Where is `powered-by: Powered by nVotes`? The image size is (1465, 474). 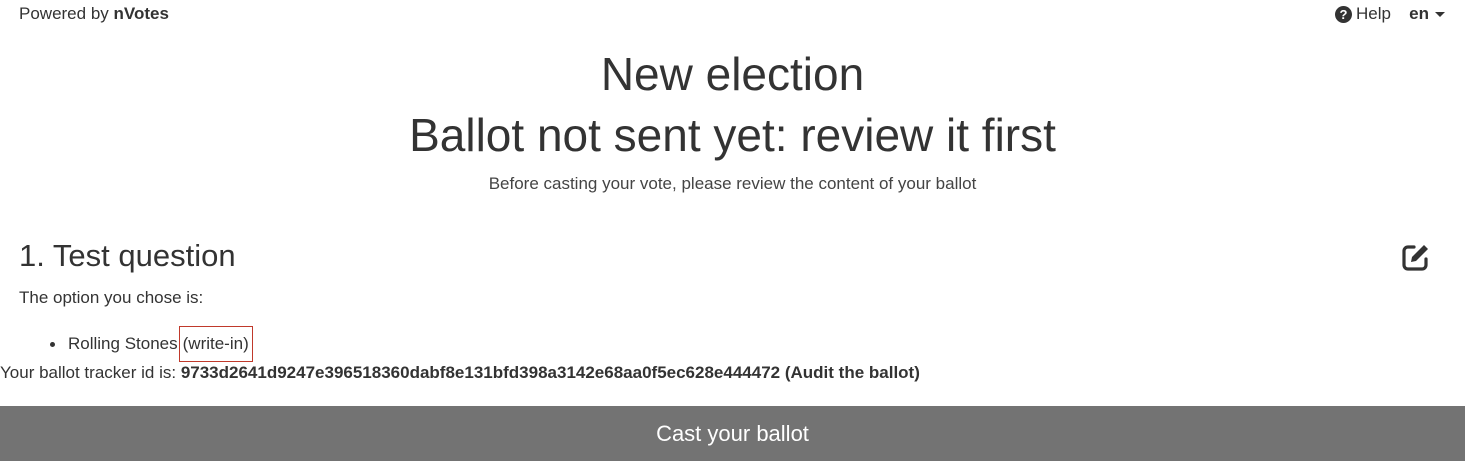 powered-by: Powered by nVotes is located at coordinates (94, 14).